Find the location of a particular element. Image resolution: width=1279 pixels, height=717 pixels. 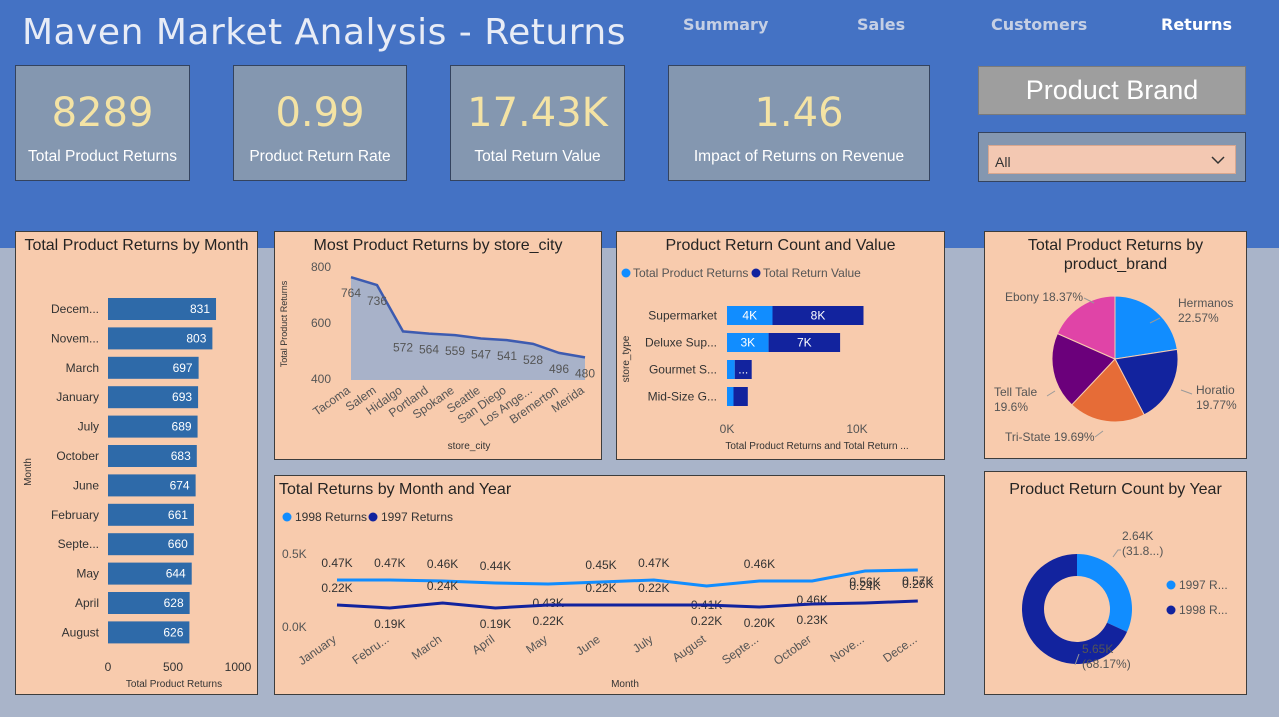

month-tick-label: January is located at coordinates (77, 397).